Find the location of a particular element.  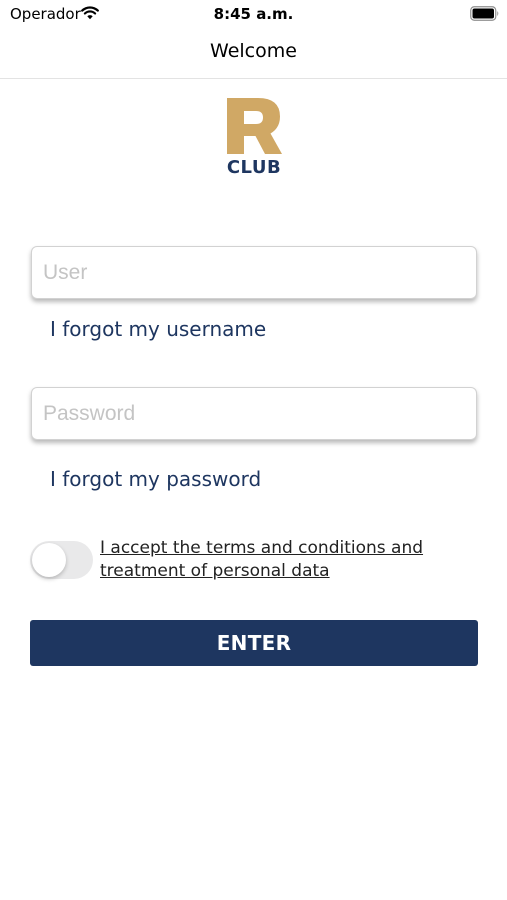

logo-club-text: CLUB is located at coordinates (254, 167).